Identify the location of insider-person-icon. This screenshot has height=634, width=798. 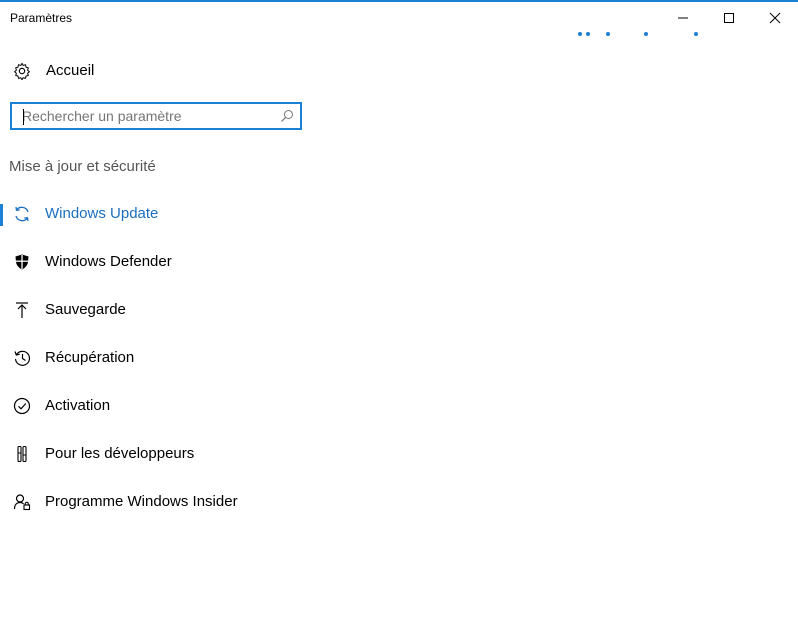
(22, 502).